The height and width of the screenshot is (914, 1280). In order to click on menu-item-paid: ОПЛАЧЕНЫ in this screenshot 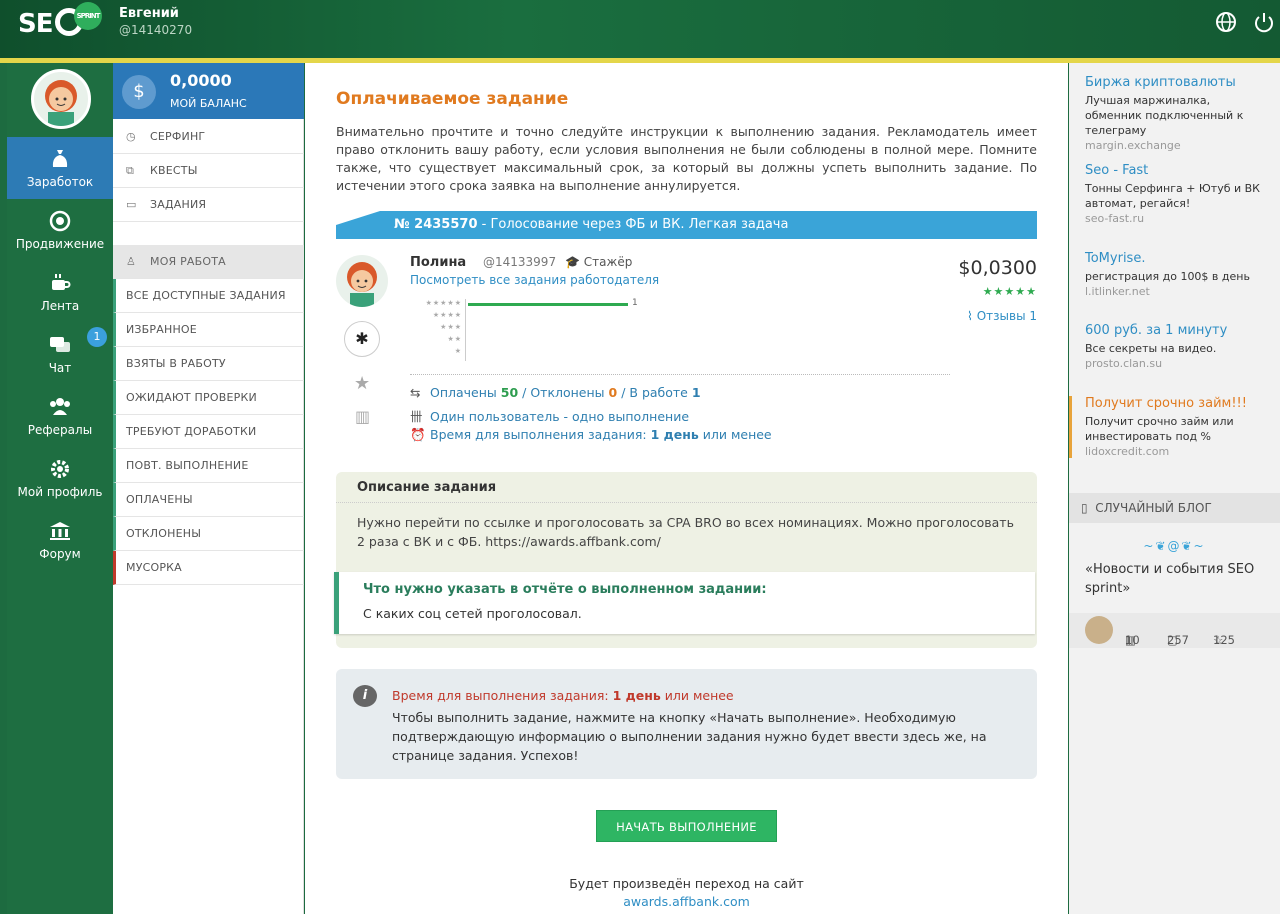, I will do `click(208, 500)`.